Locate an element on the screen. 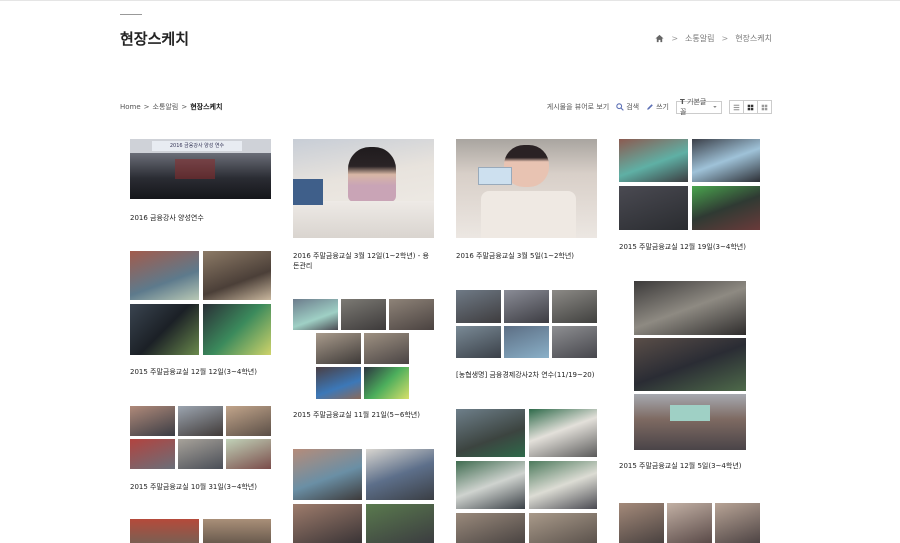 The width and height of the screenshot is (900, 543). gallery-view-icon is located at coordinates (764, 107).